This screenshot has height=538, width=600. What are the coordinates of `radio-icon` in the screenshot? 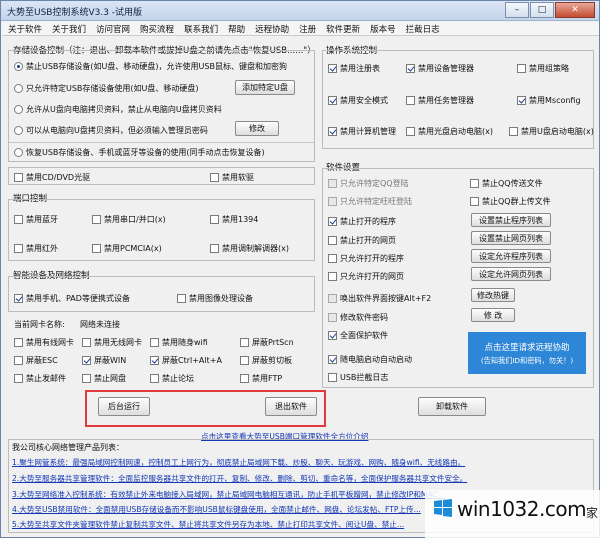 It's located at (18, 109).